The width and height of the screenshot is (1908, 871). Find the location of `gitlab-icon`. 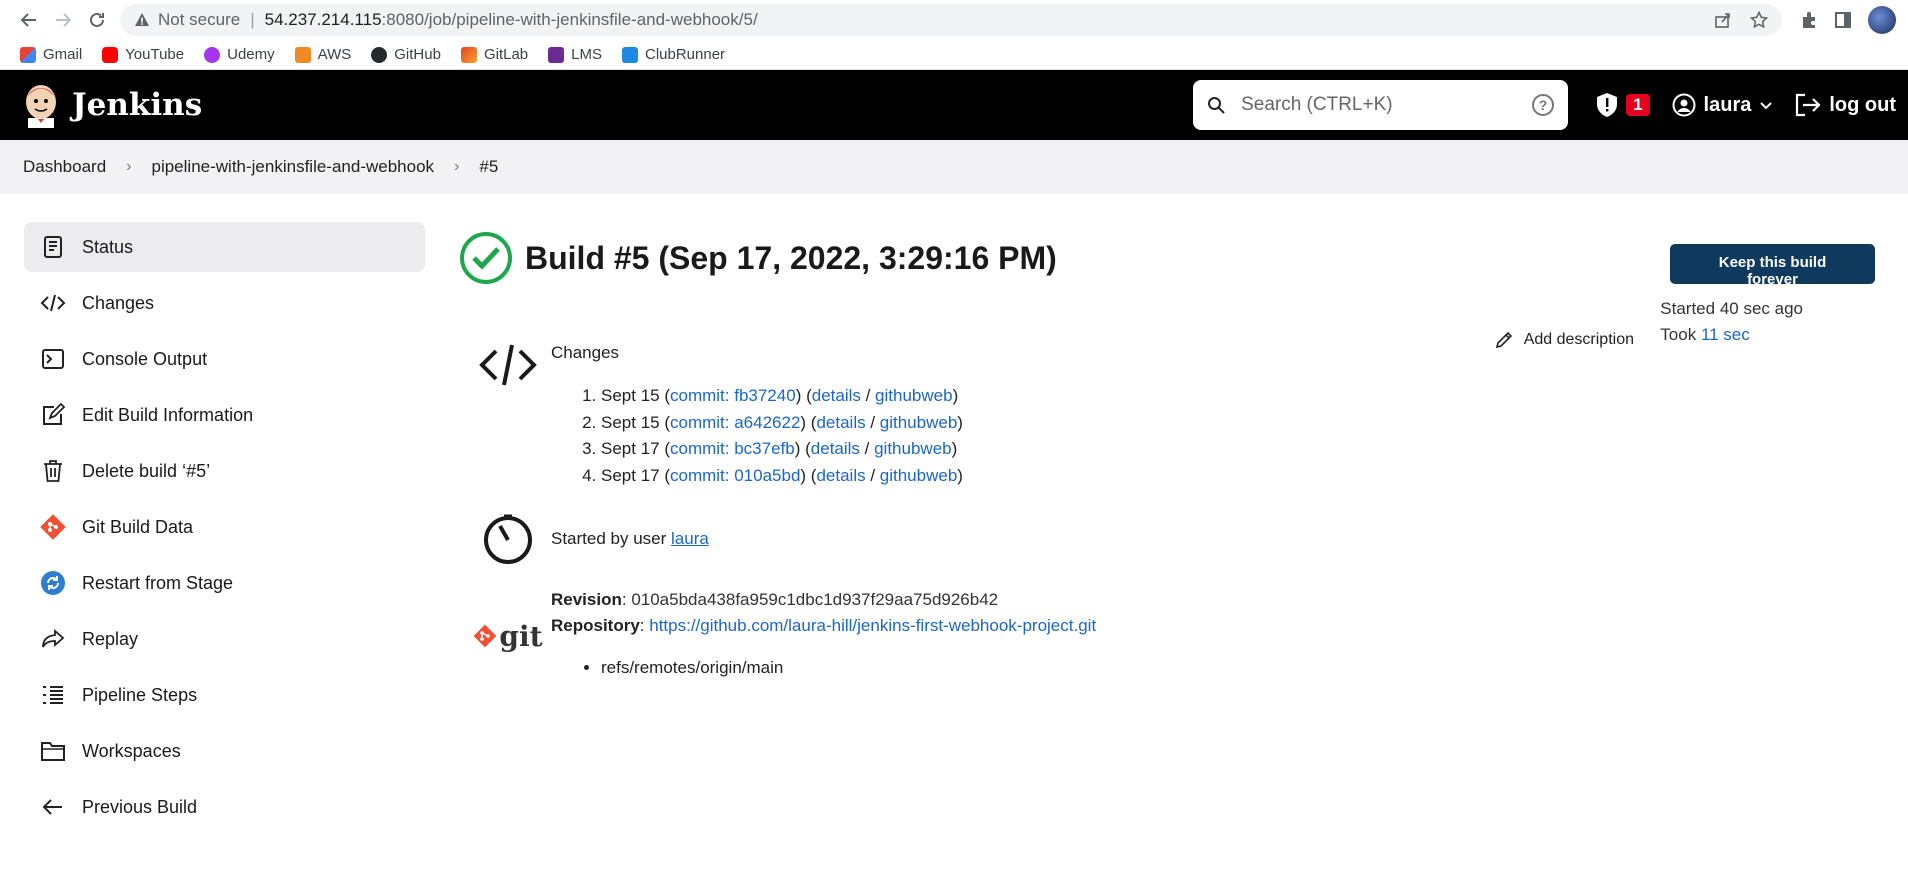

gitlab-icon is located at coordinates (468, 54).